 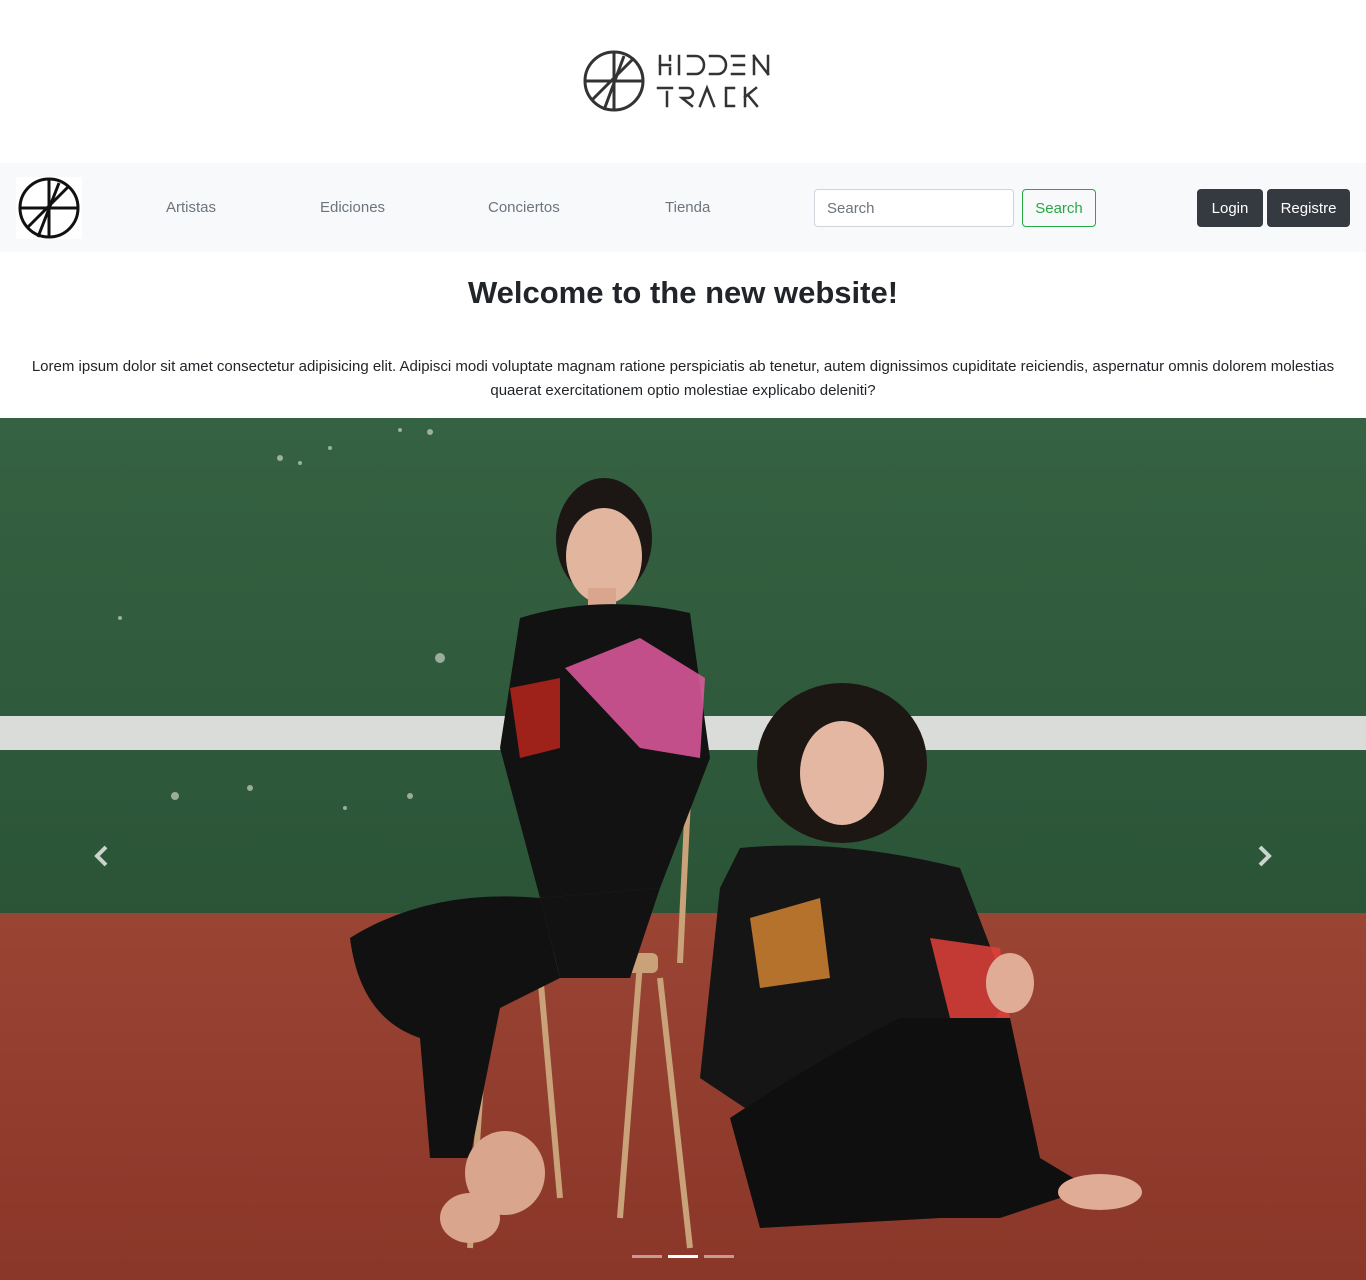 I want to click on brand-logo, so click(x=682, y=81).